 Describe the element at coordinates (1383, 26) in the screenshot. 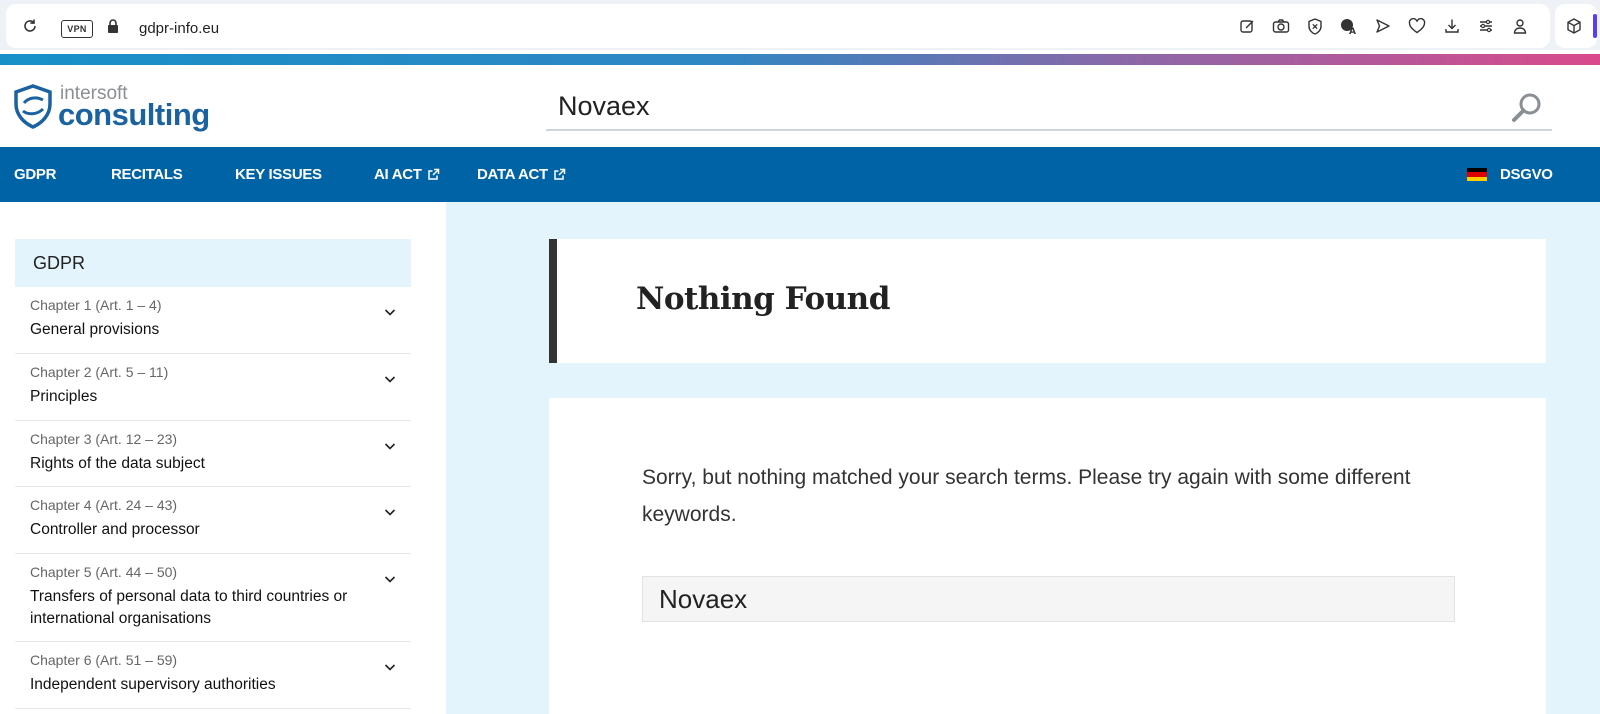

I see `send-icon` at that location.